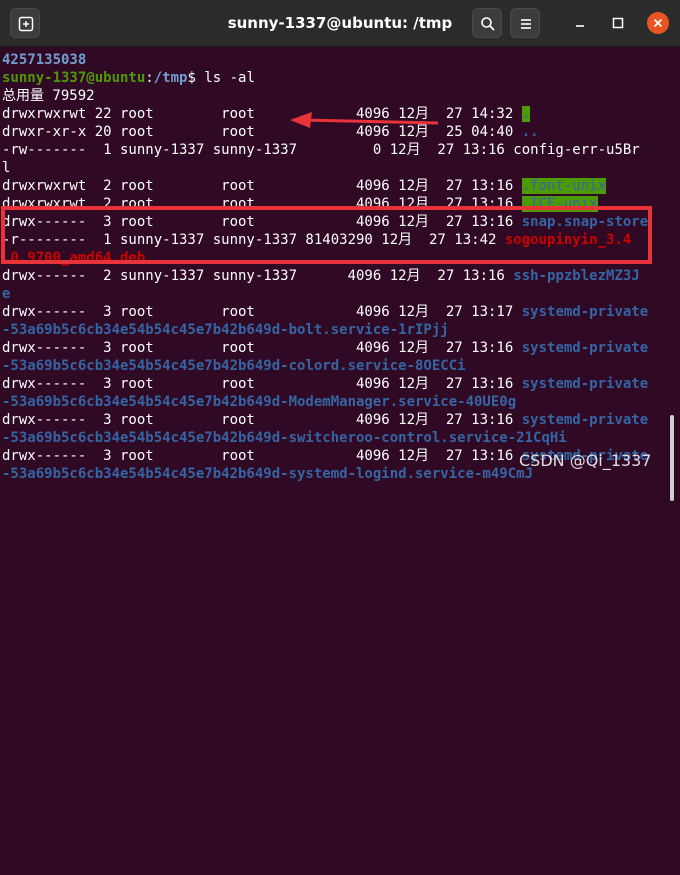 The width and height of the screenshot is (680, 875). I want to click on listing-wrap: l, so click(6, 168).